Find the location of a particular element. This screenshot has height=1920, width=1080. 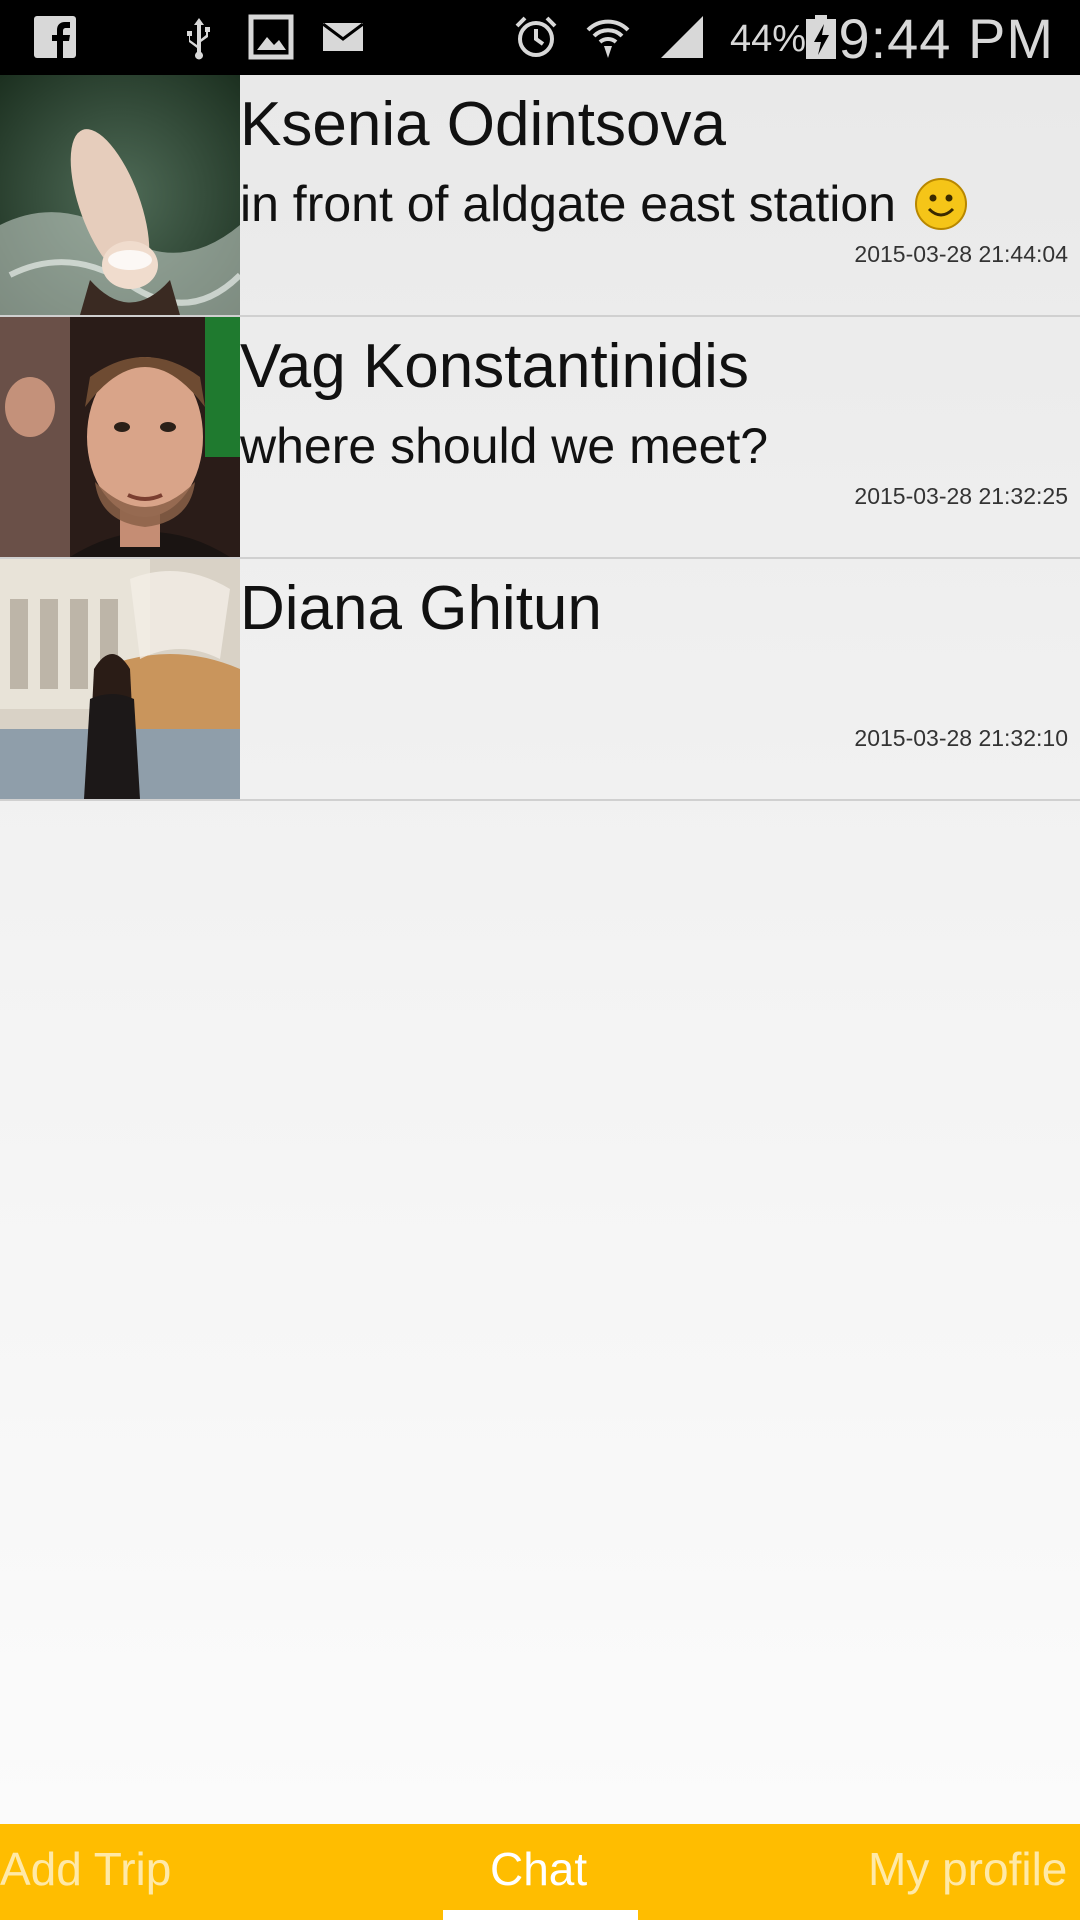

bottom-tab-bar: Add Trip Chat My profile is located at coordinates (540, 1872).